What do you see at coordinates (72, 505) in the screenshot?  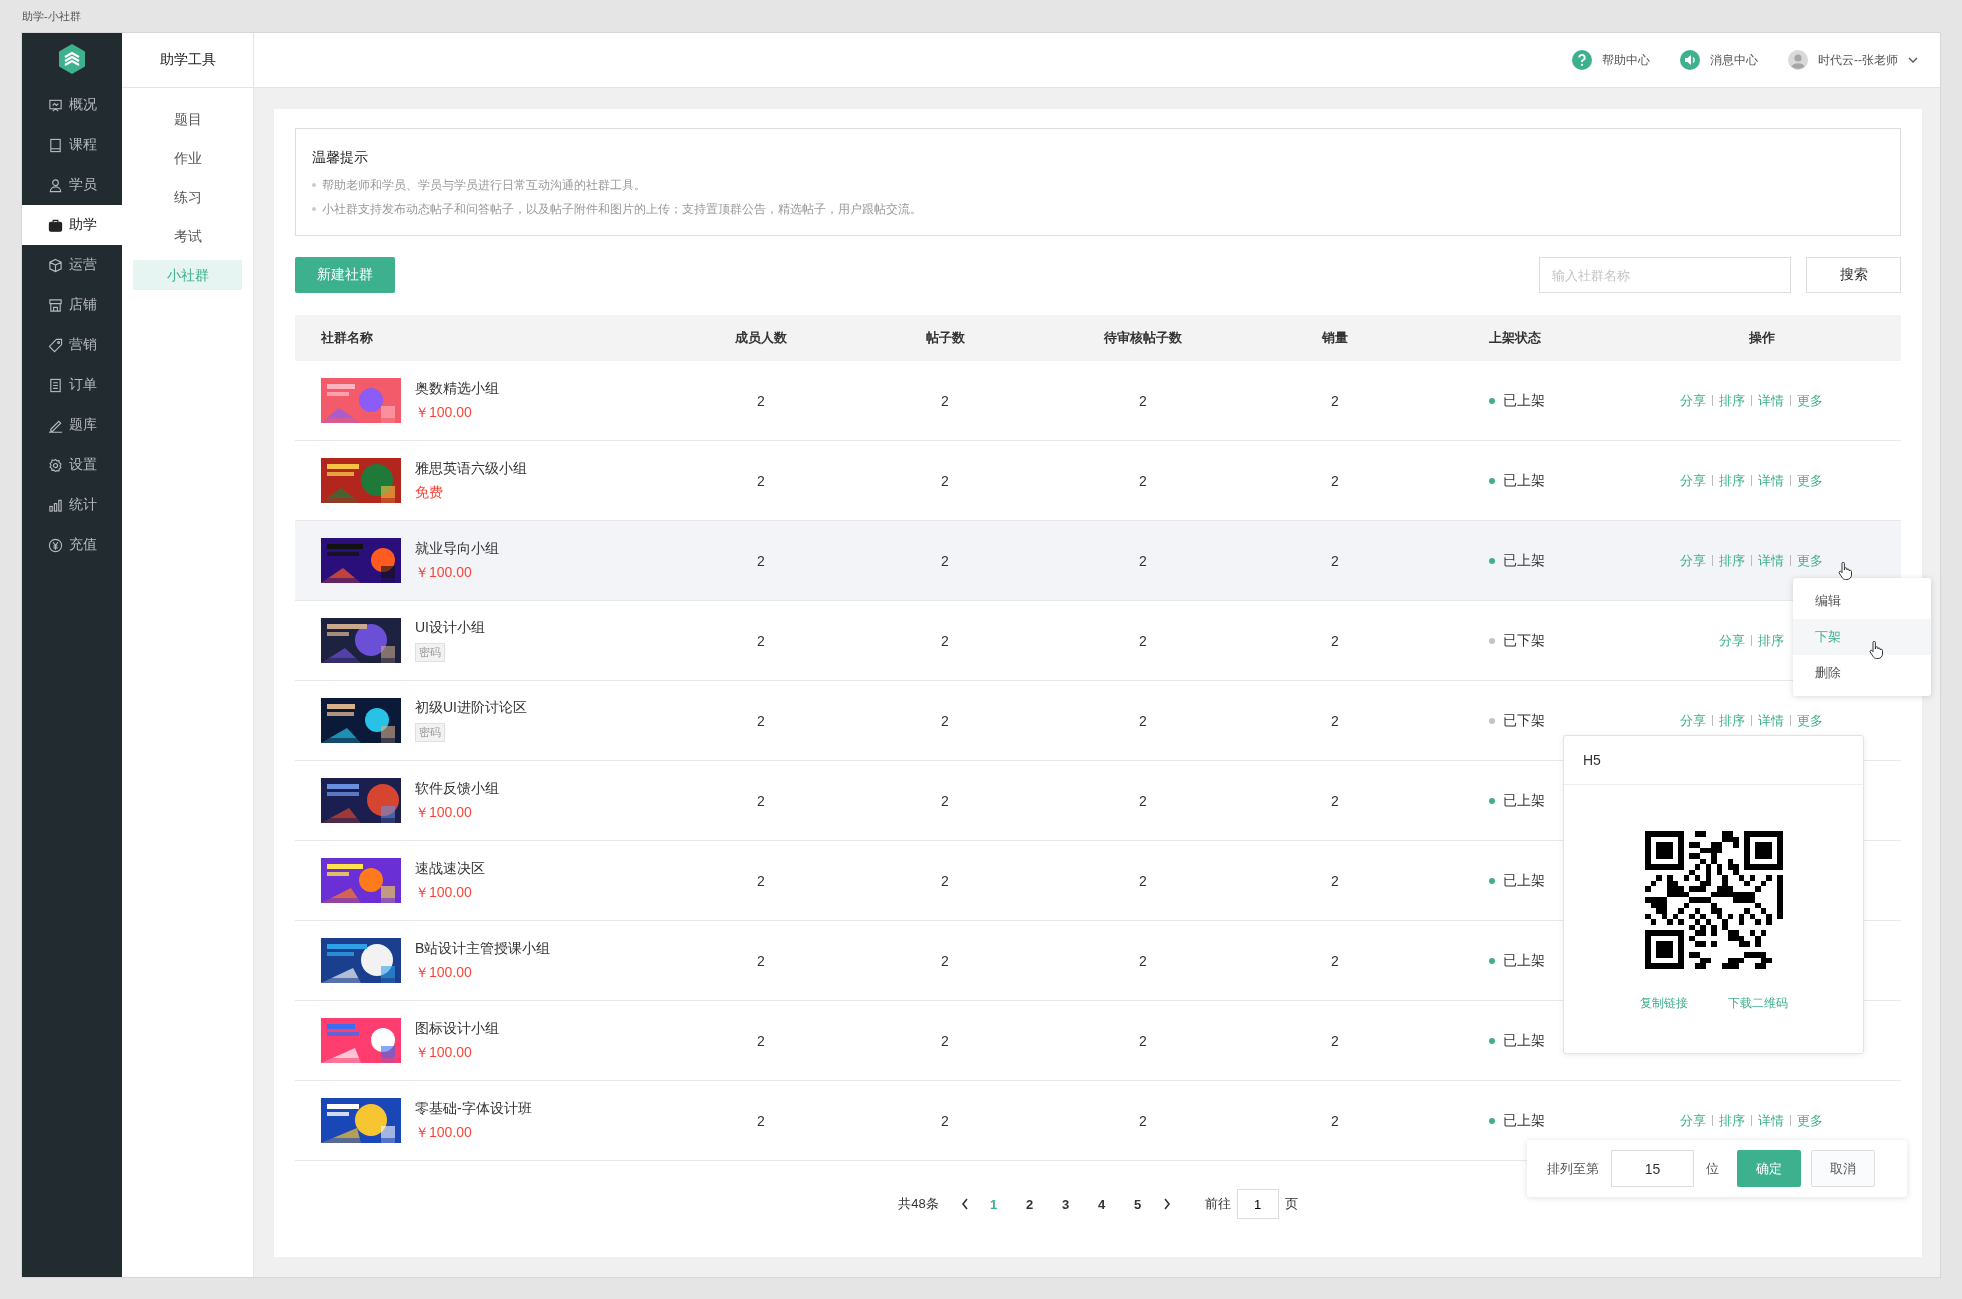 I see `nav-item: 统计` at bounding box center [72, 505].